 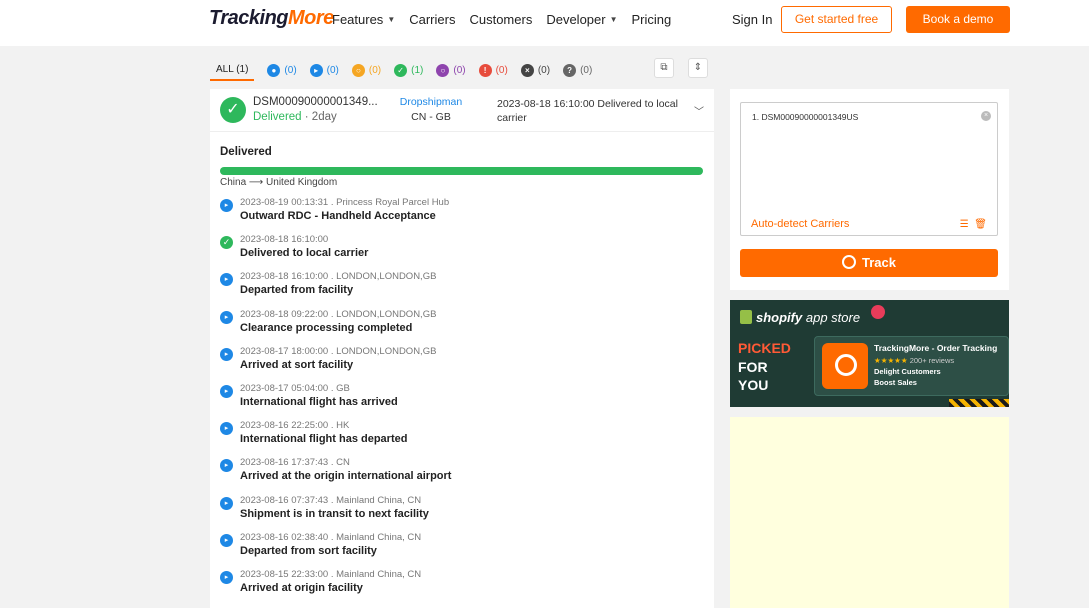 I want to click on arrow-right-icon: ⟶, so click(x=257, y=182).